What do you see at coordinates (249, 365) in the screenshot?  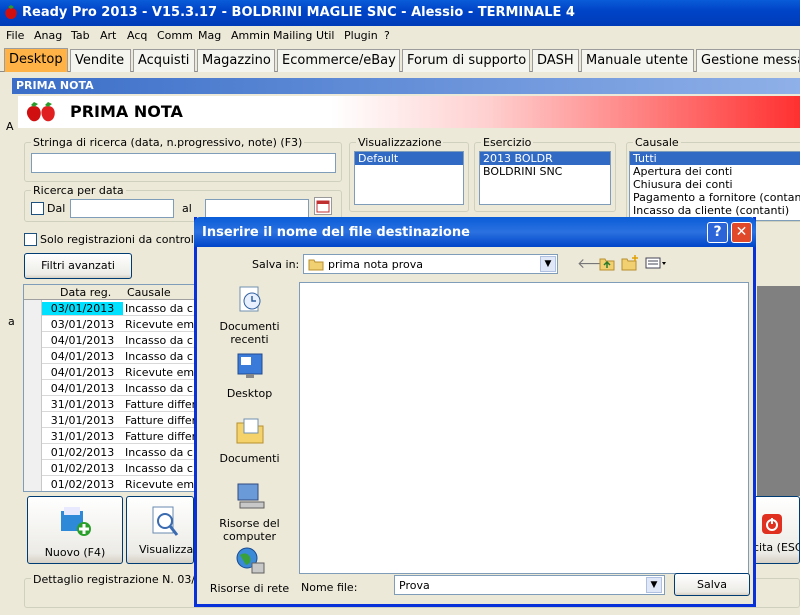 I see `desktop-icon` at bounding box center [249, 365].